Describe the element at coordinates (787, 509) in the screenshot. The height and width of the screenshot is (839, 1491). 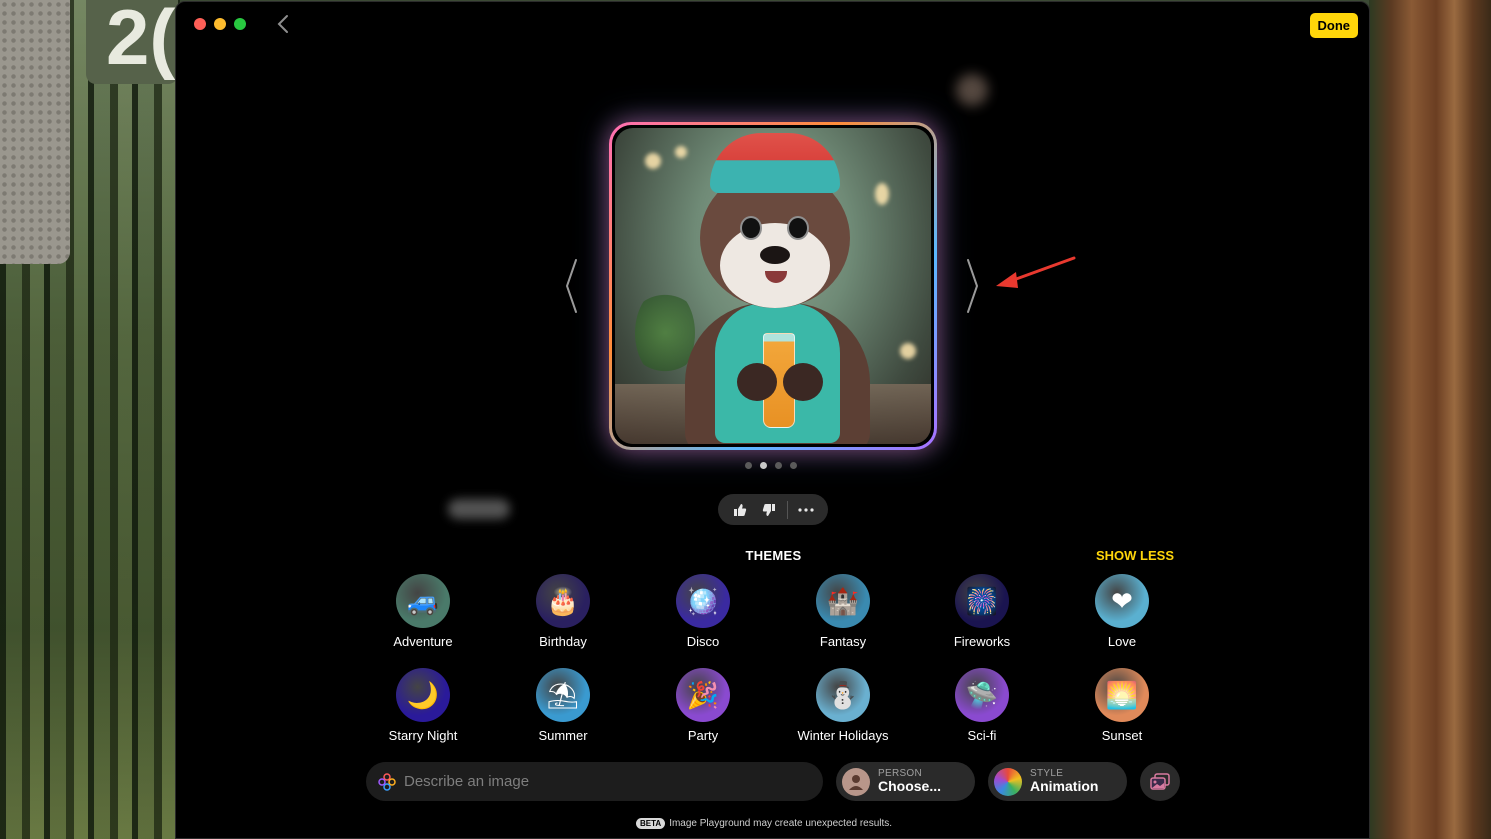
I see `divider` at that location.